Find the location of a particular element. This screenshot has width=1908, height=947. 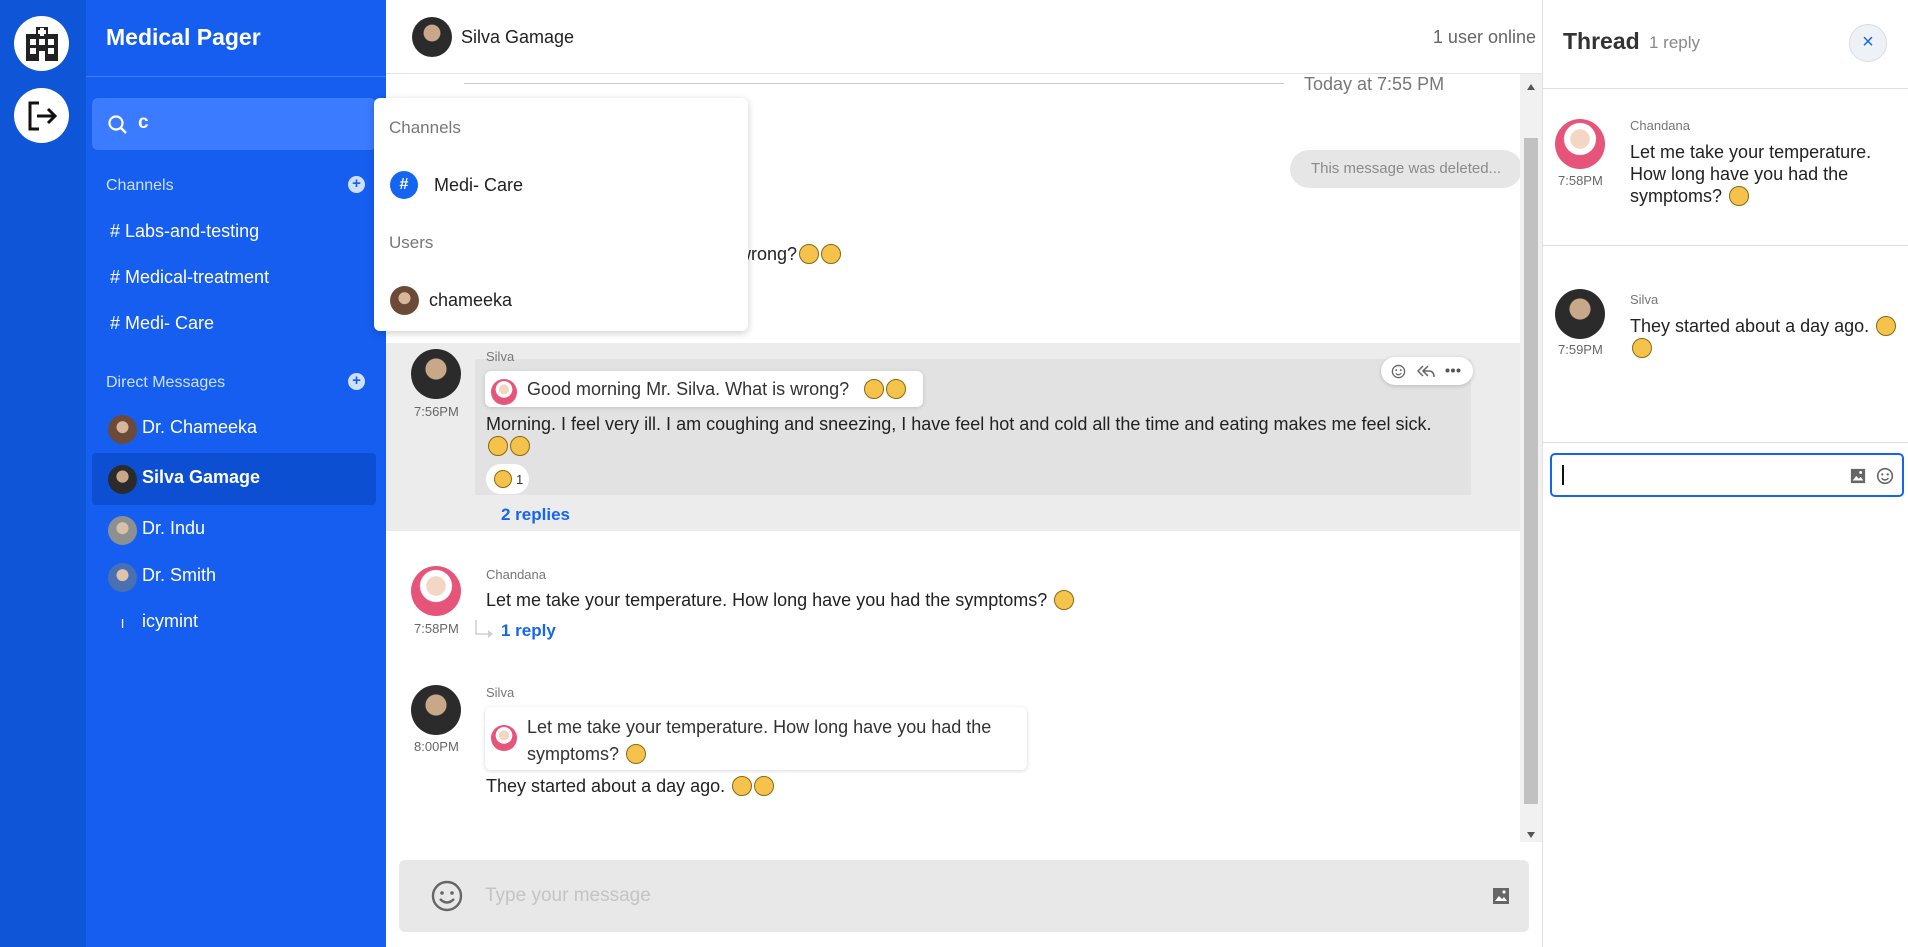

channel-item: # Medi- Care is located at coordinates (162, 323).